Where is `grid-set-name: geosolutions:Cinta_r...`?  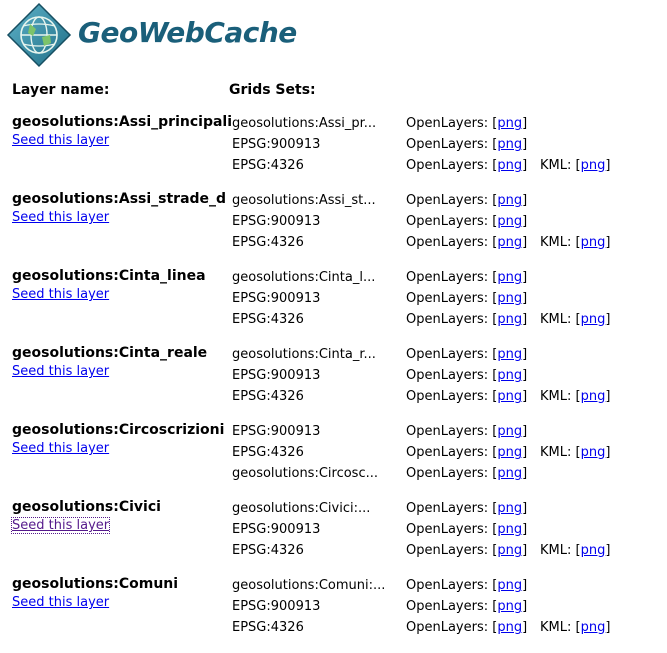
grid-set-name: geosolutions:Cinta_r... is located at coordinates (304, 354).